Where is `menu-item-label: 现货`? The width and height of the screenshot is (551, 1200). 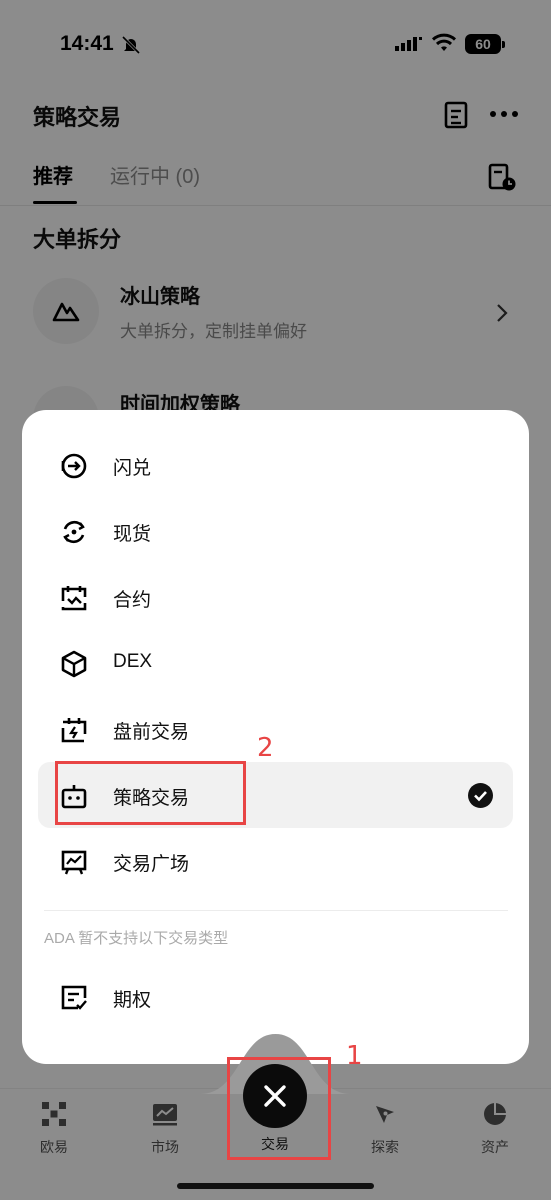
menu-item-label: 现货 is located at coordinates (132, 534).